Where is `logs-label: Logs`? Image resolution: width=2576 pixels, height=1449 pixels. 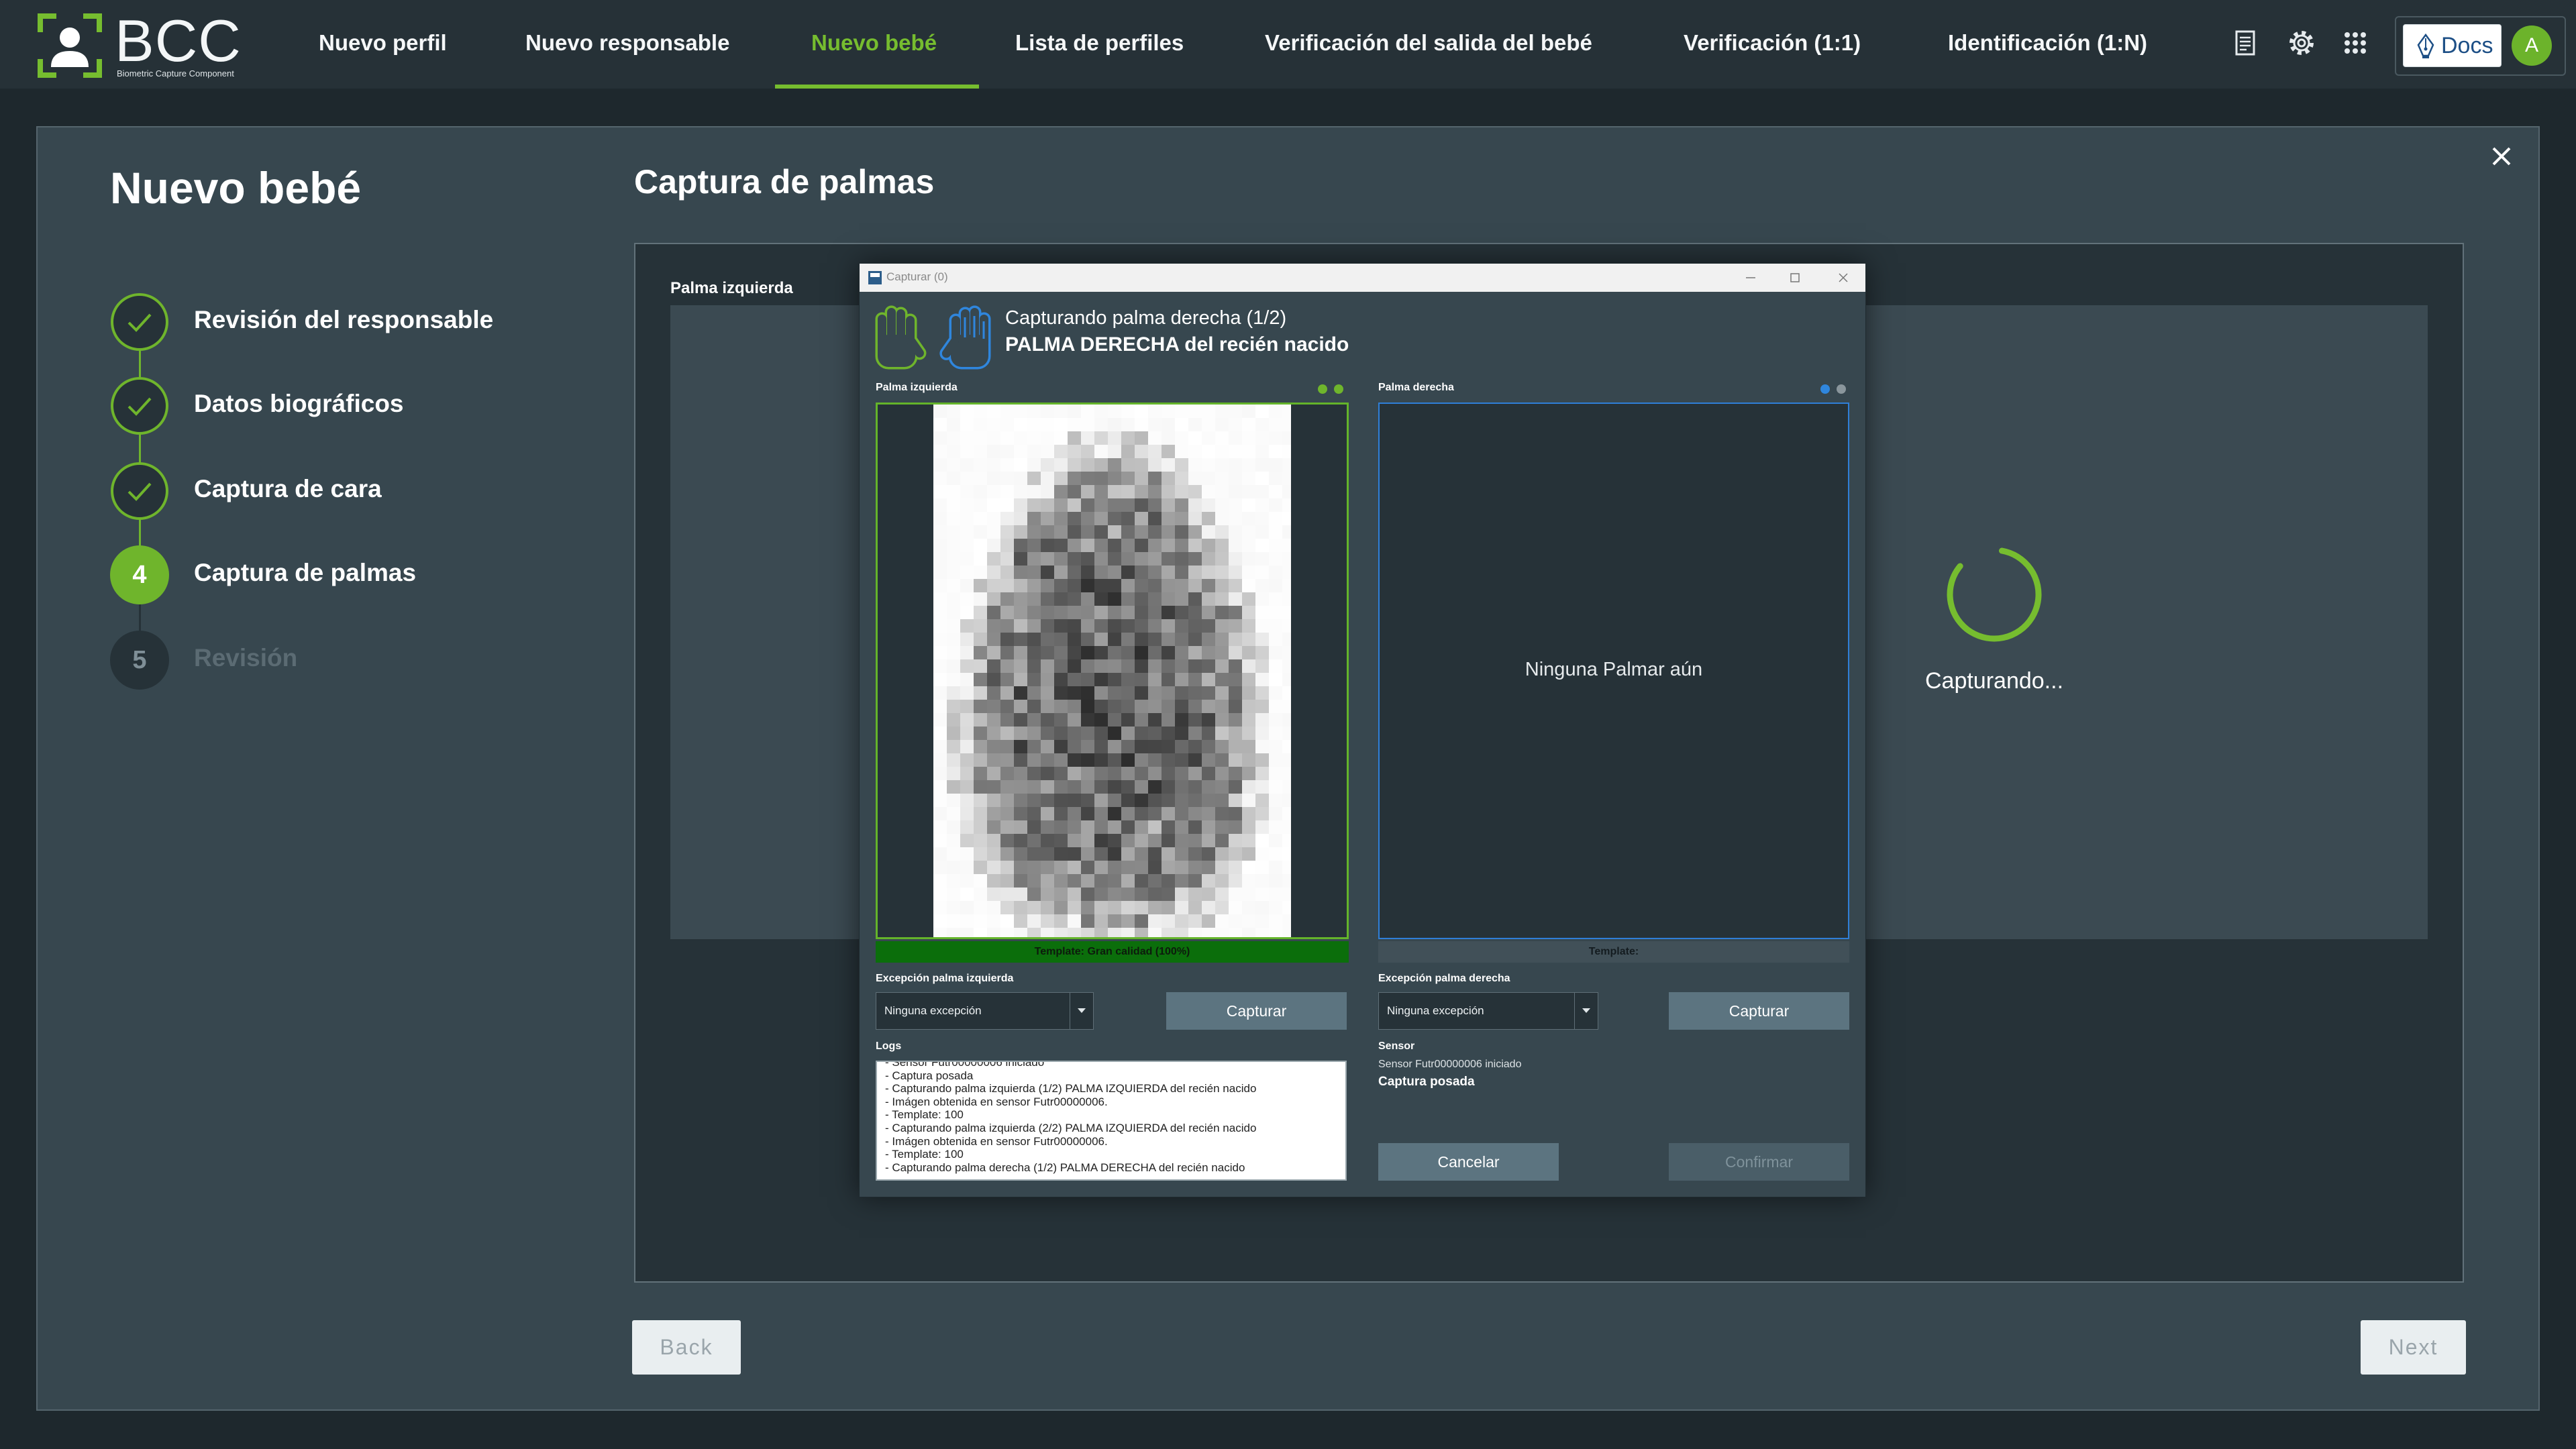 logs-label: Logs is located at coordinates (889, 1046).